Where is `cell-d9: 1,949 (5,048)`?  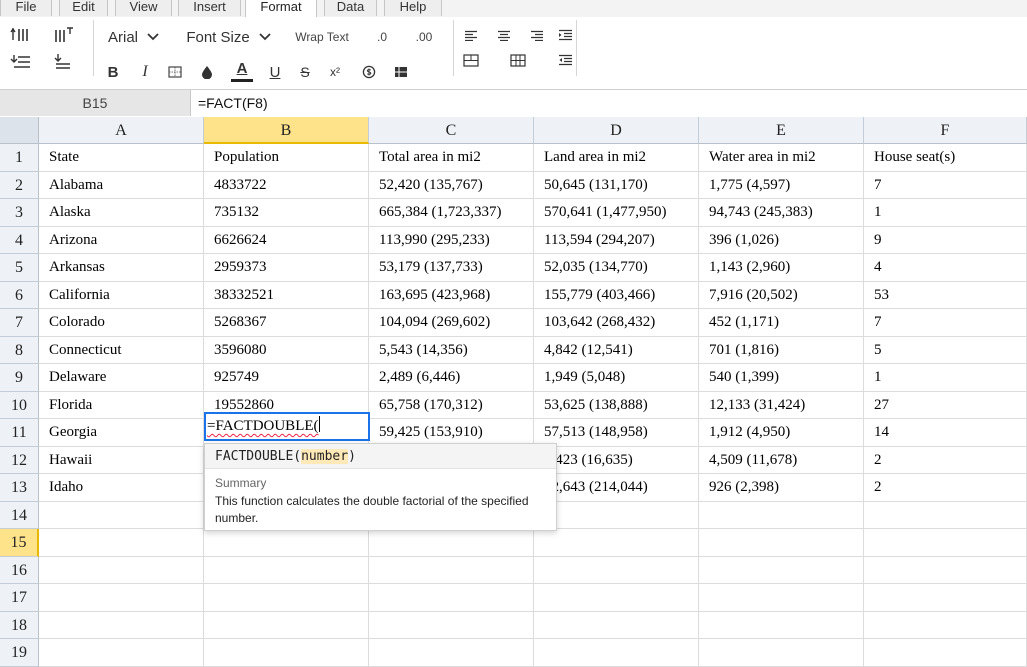
cell-d9: 1,949 (5,048) is located at coordinates (616, 378).